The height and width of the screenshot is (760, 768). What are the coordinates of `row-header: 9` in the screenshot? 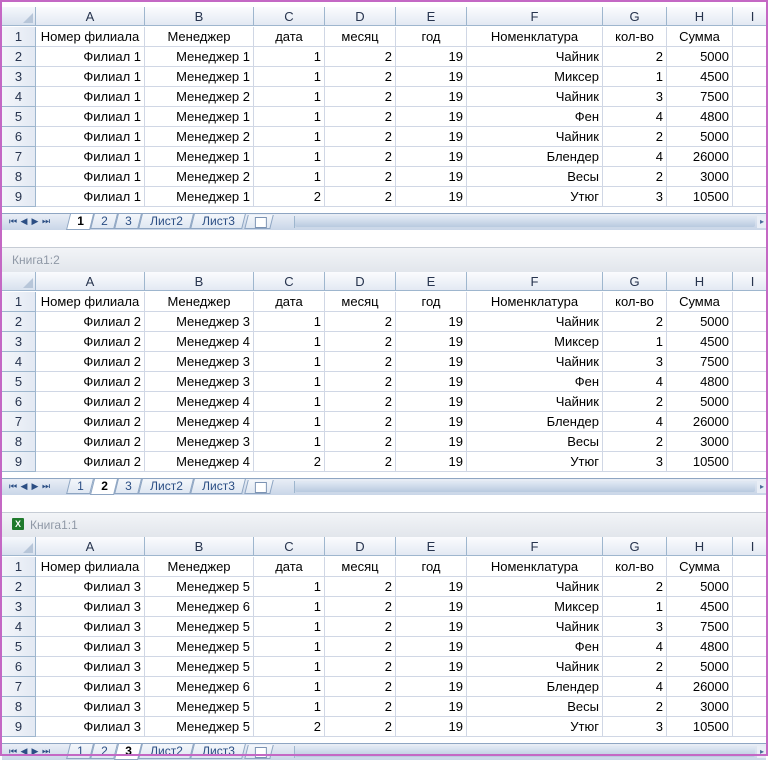 It's located at (19, 462).